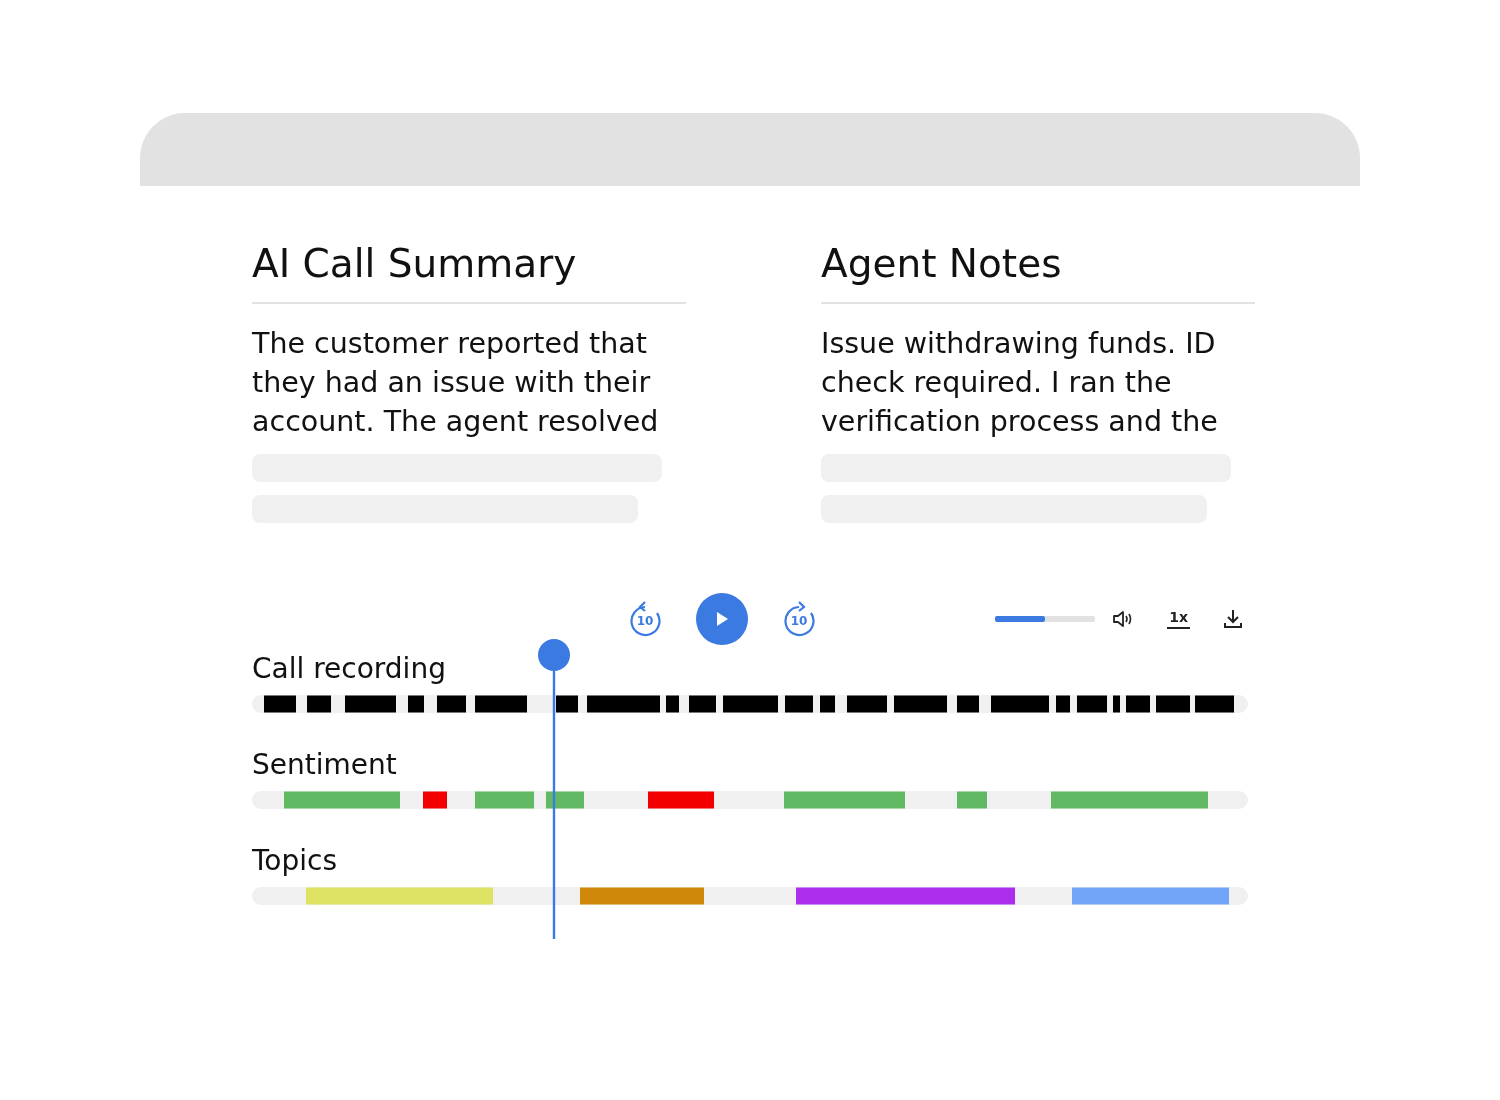 The image size is (1500, 1100). I want to click on speed-button: 1x, so click(1178, 619).